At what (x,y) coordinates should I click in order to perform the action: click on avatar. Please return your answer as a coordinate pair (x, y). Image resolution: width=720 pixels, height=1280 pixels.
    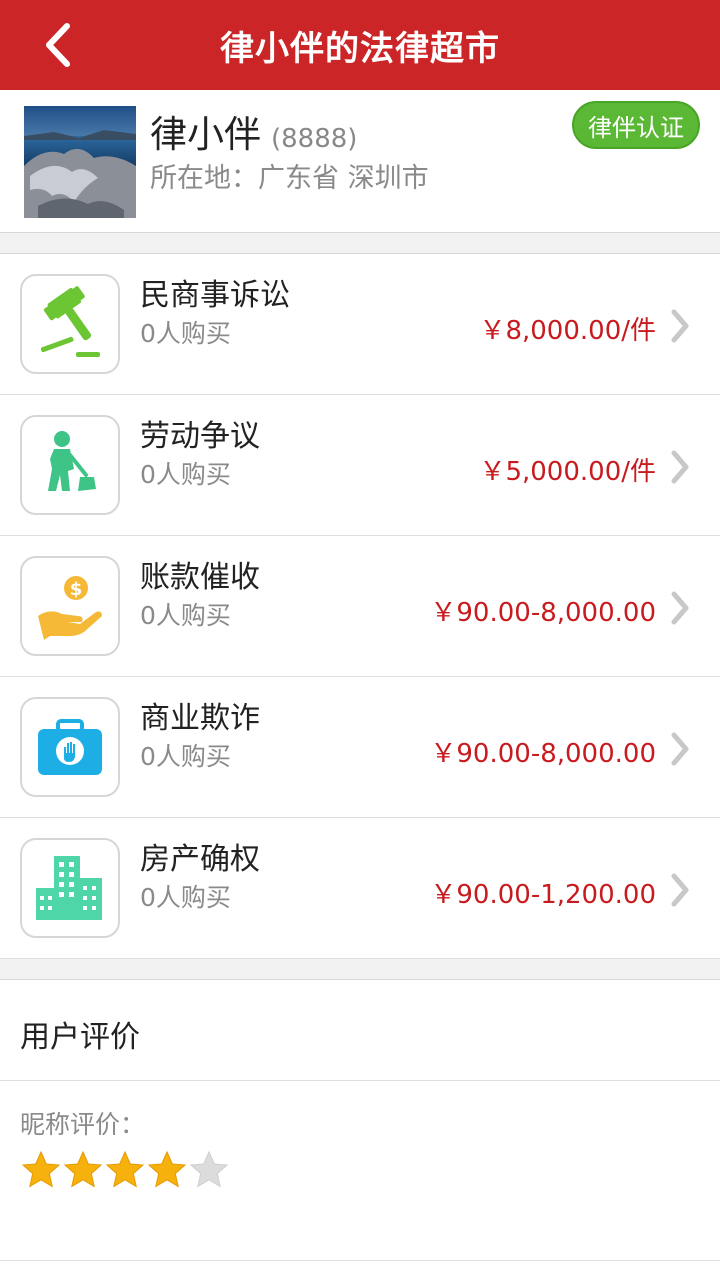
    Looking at the image, I should click on (80, 162).